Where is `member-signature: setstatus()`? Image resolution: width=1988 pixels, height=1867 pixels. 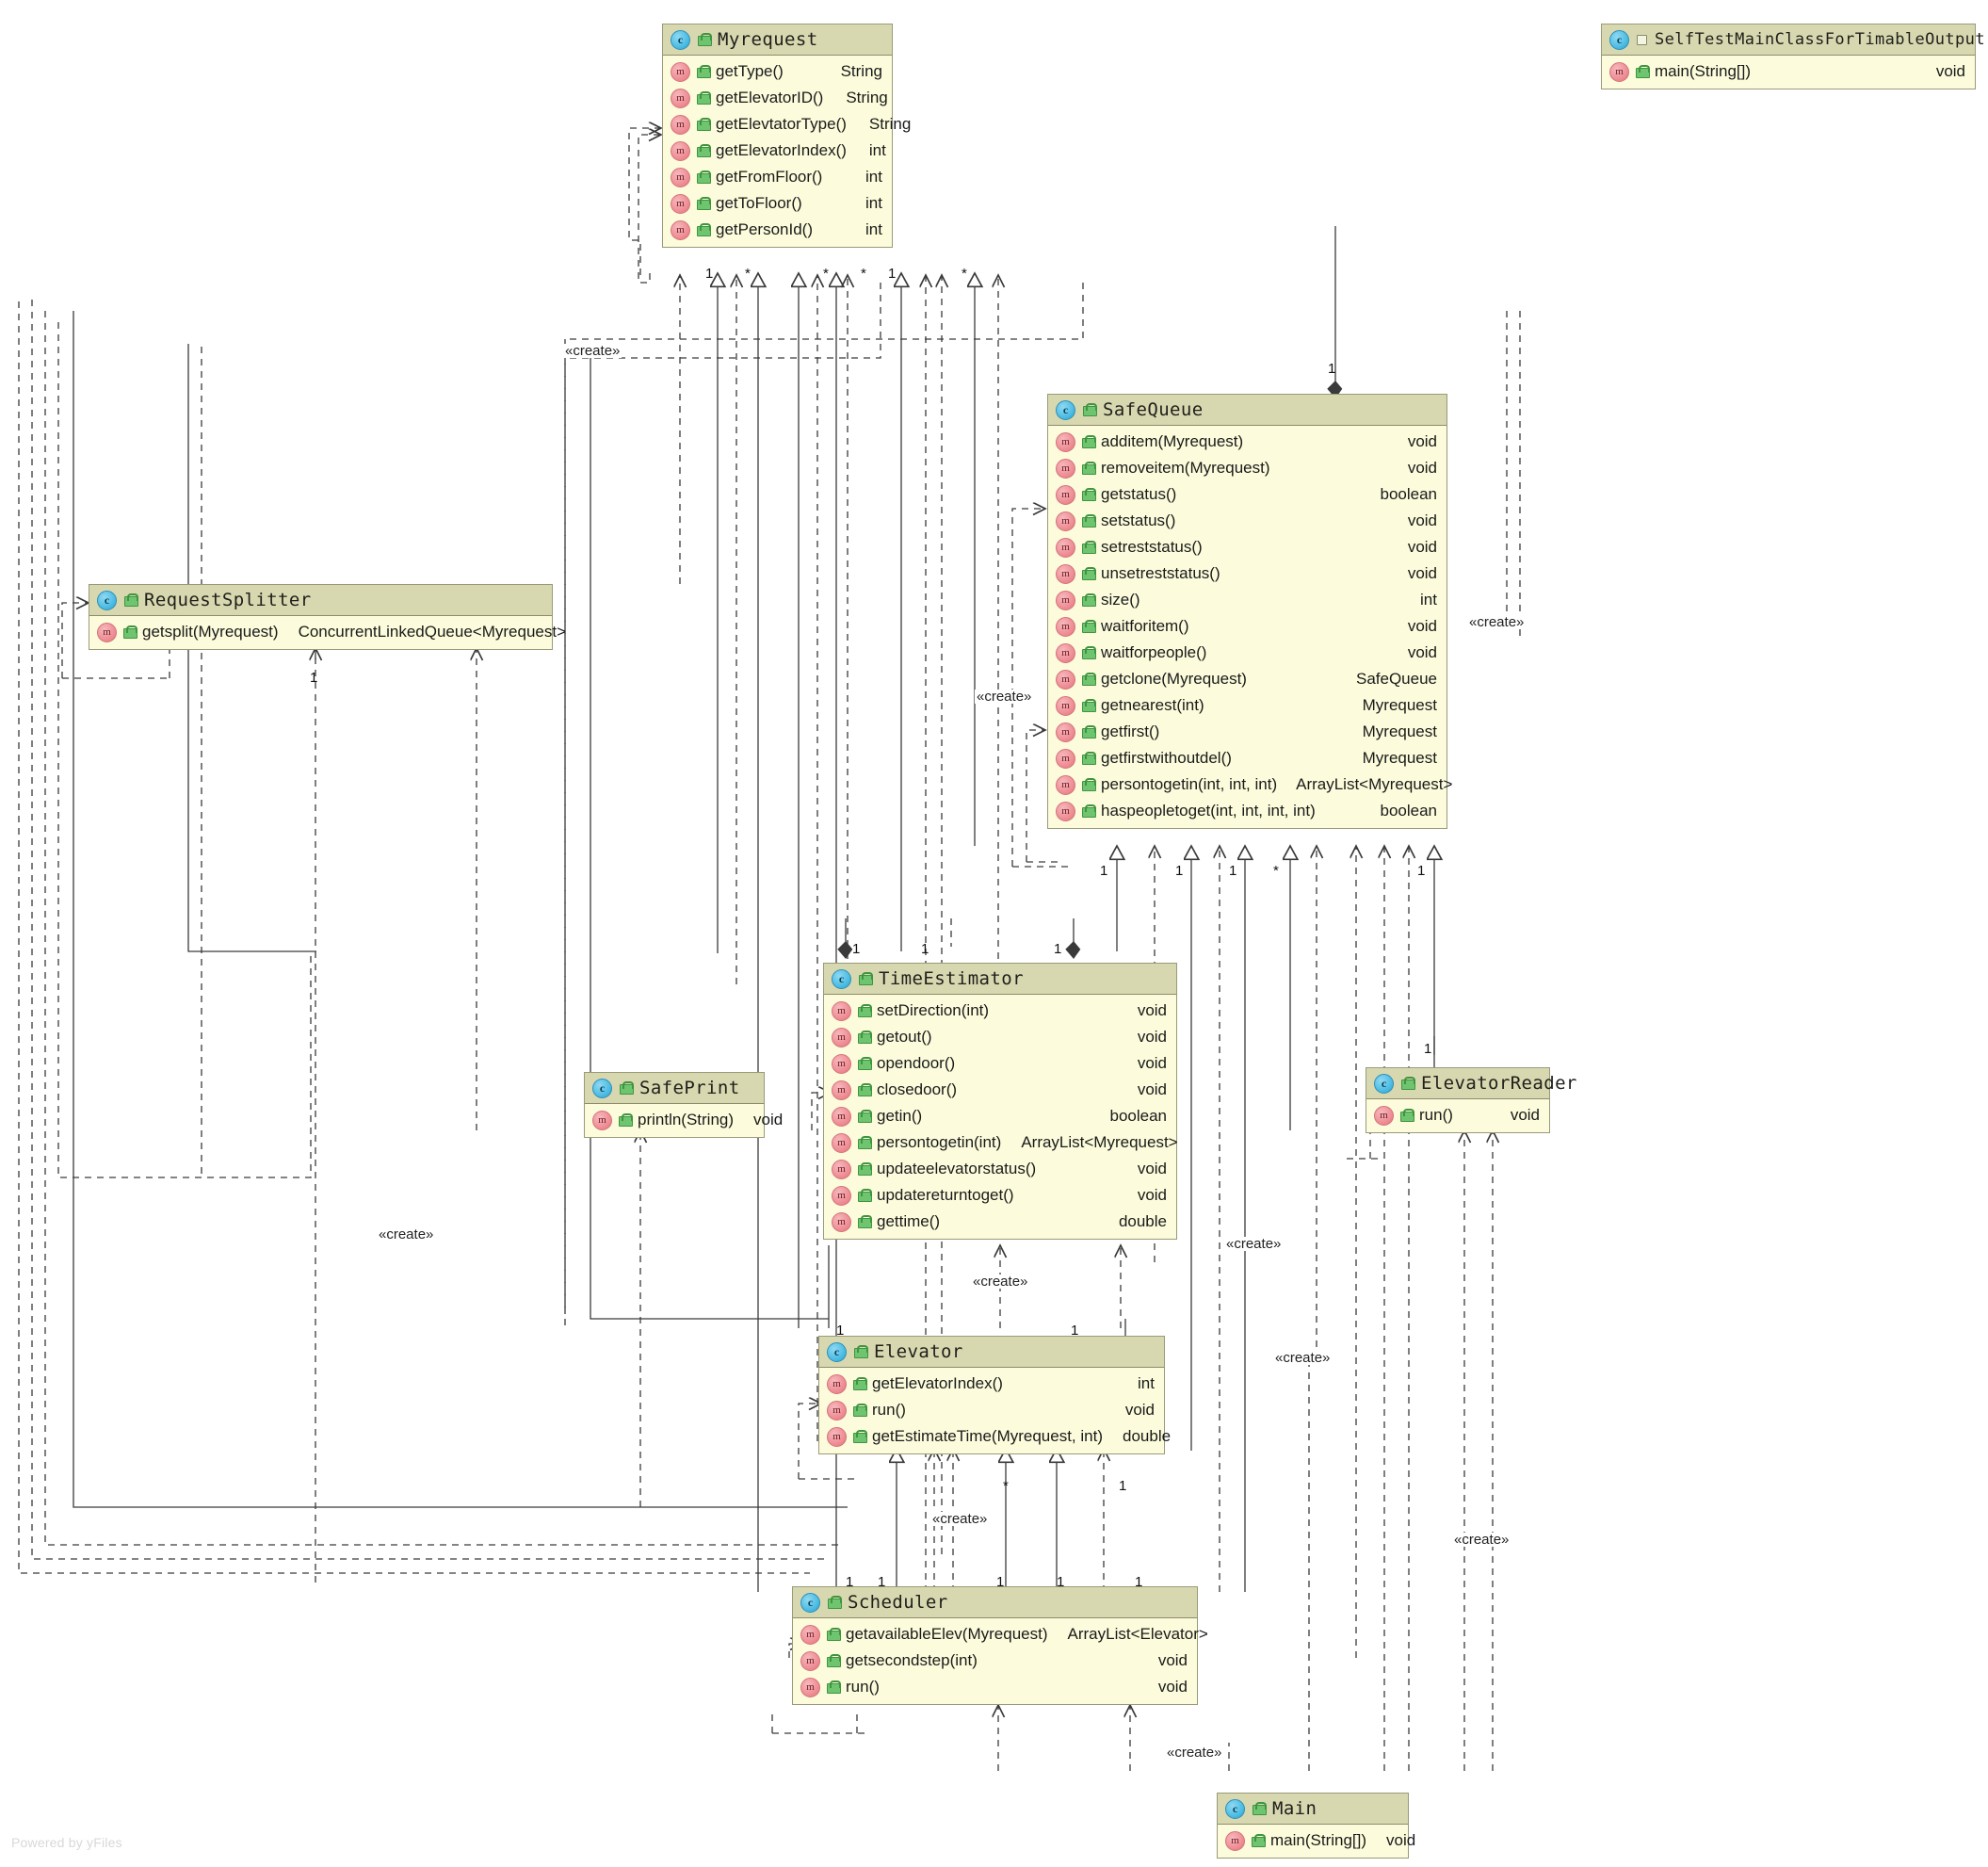 member-signature: setstatus() is located at coordinates (1138, 520).